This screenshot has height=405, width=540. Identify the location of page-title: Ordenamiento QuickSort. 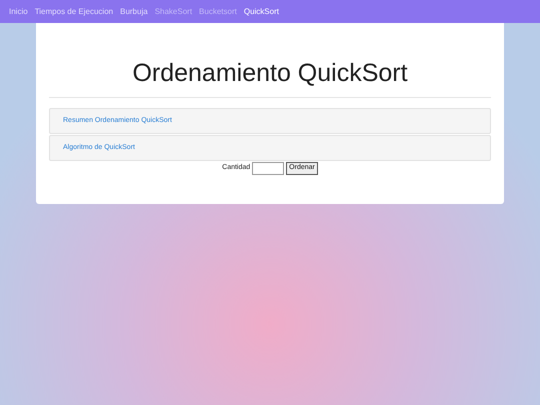
(270, 79).